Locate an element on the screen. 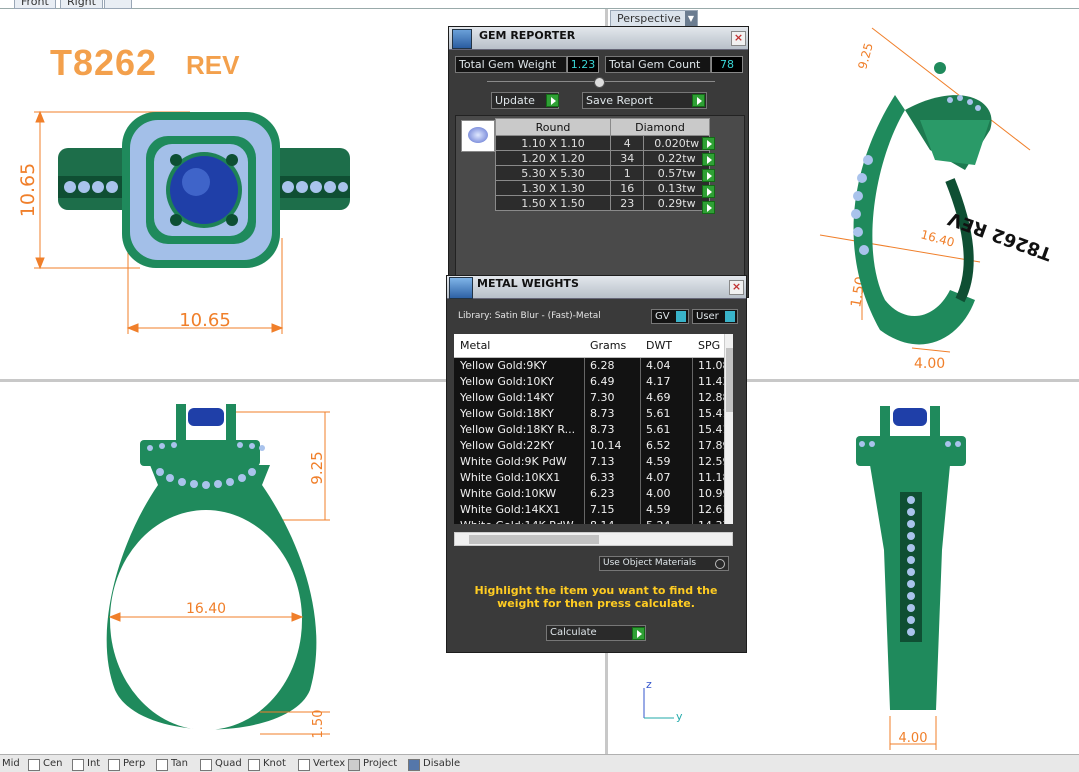 The width and height of the screenshot is (1079, 772). gem-weight: 0.020tw is located at coordinates (676, 143).